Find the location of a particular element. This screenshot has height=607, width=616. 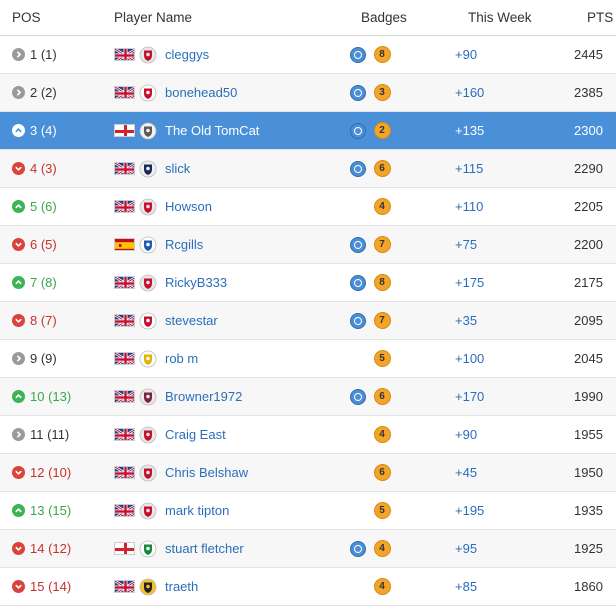

table-row: 15 (14) traeth 4 +85 1860 is located at coordinates (308, 587).